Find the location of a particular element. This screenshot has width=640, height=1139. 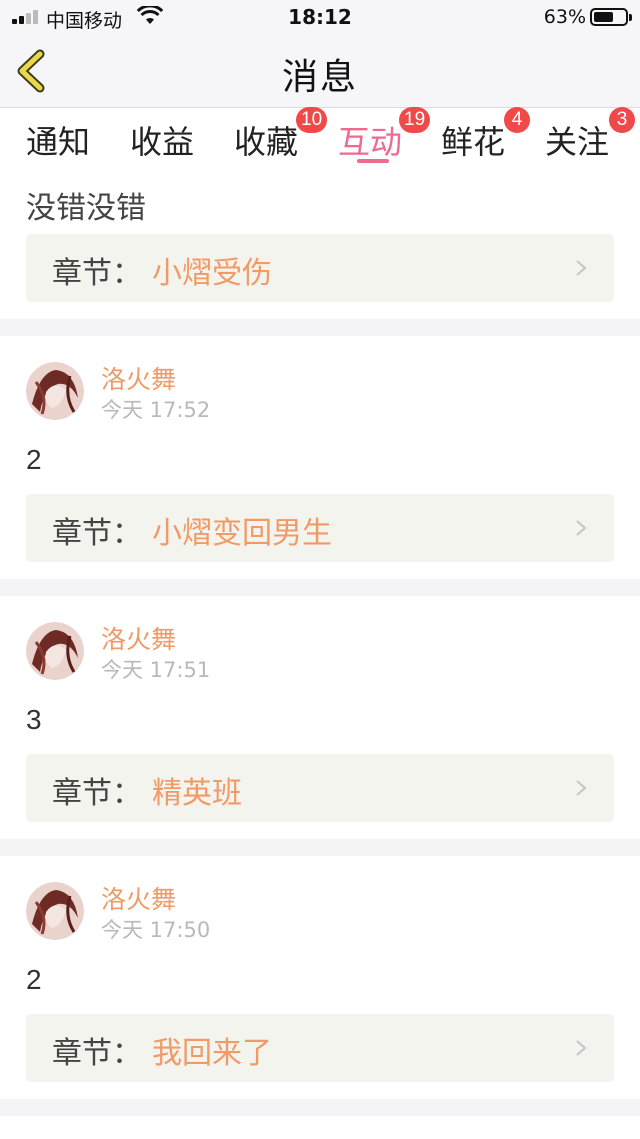

unread-badge: 3 is located at coordinates (622, 120).